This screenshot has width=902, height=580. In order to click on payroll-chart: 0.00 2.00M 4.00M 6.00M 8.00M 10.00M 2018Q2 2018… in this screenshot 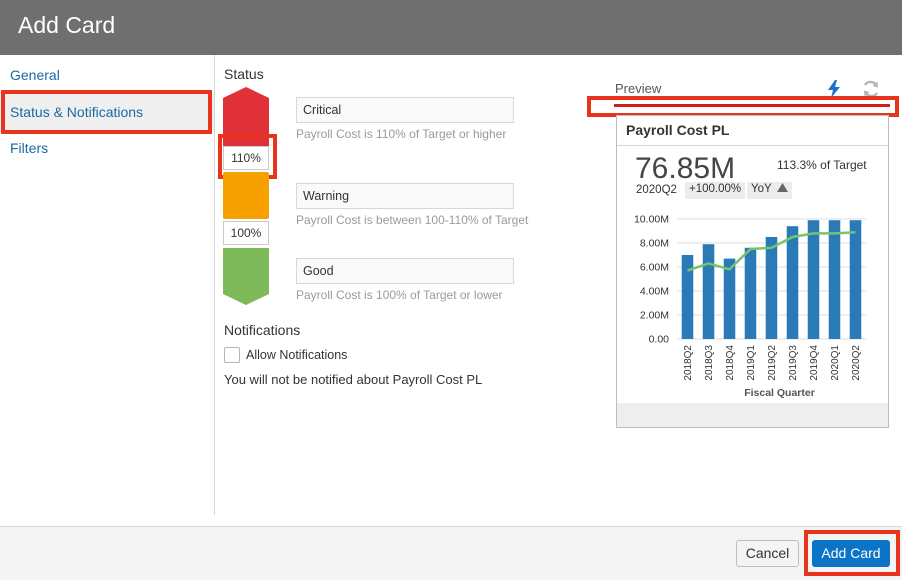, I will do `click(750, 306)`.